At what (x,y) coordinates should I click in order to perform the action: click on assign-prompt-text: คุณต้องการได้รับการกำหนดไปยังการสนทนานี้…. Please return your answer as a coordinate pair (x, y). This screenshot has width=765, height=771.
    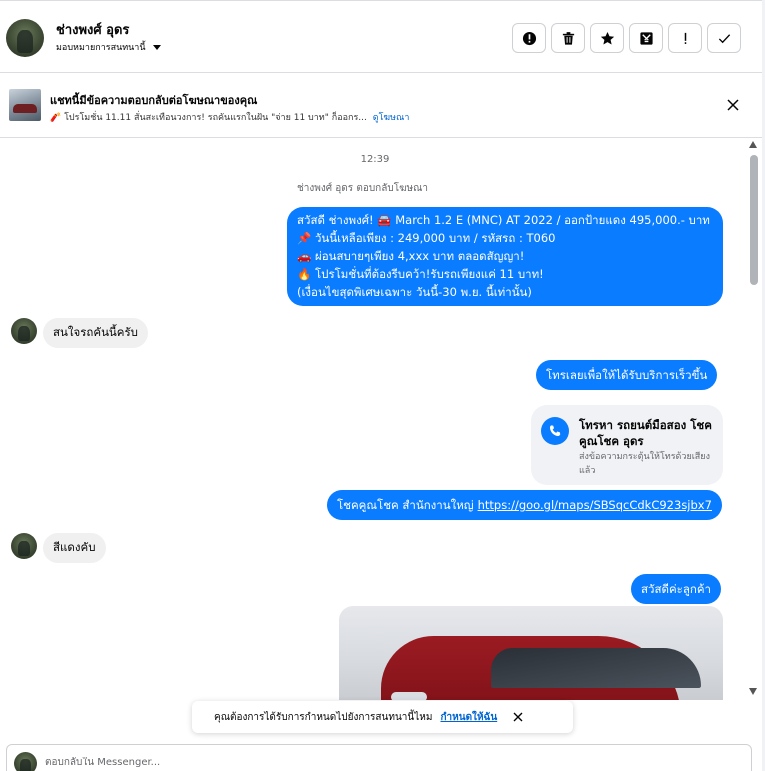
    Looking at the image, I should click on (323, 717).